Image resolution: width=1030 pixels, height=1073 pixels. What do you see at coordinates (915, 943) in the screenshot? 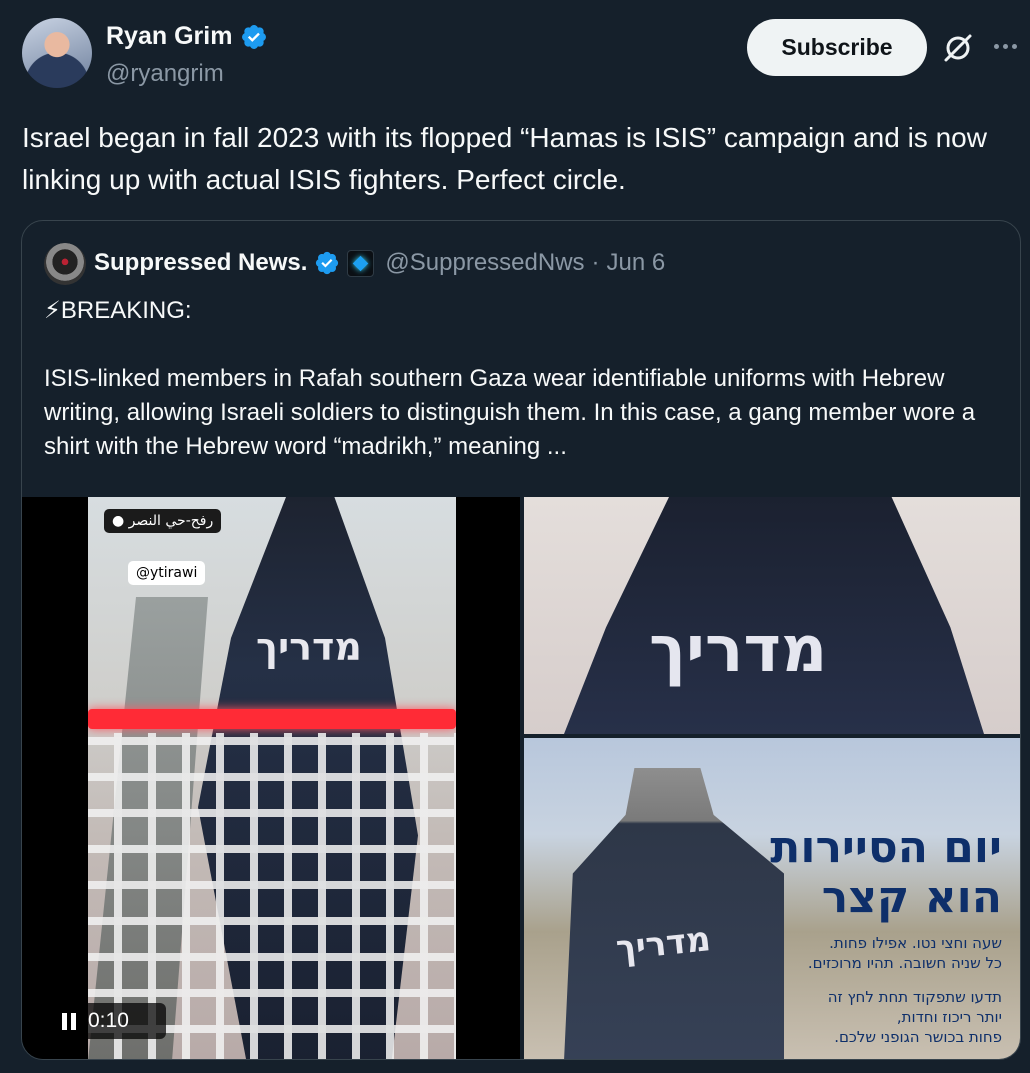
I see `ad-text-1: שעה וחצי נטו. אפילו פחות.` at bounding box center [915, 943].